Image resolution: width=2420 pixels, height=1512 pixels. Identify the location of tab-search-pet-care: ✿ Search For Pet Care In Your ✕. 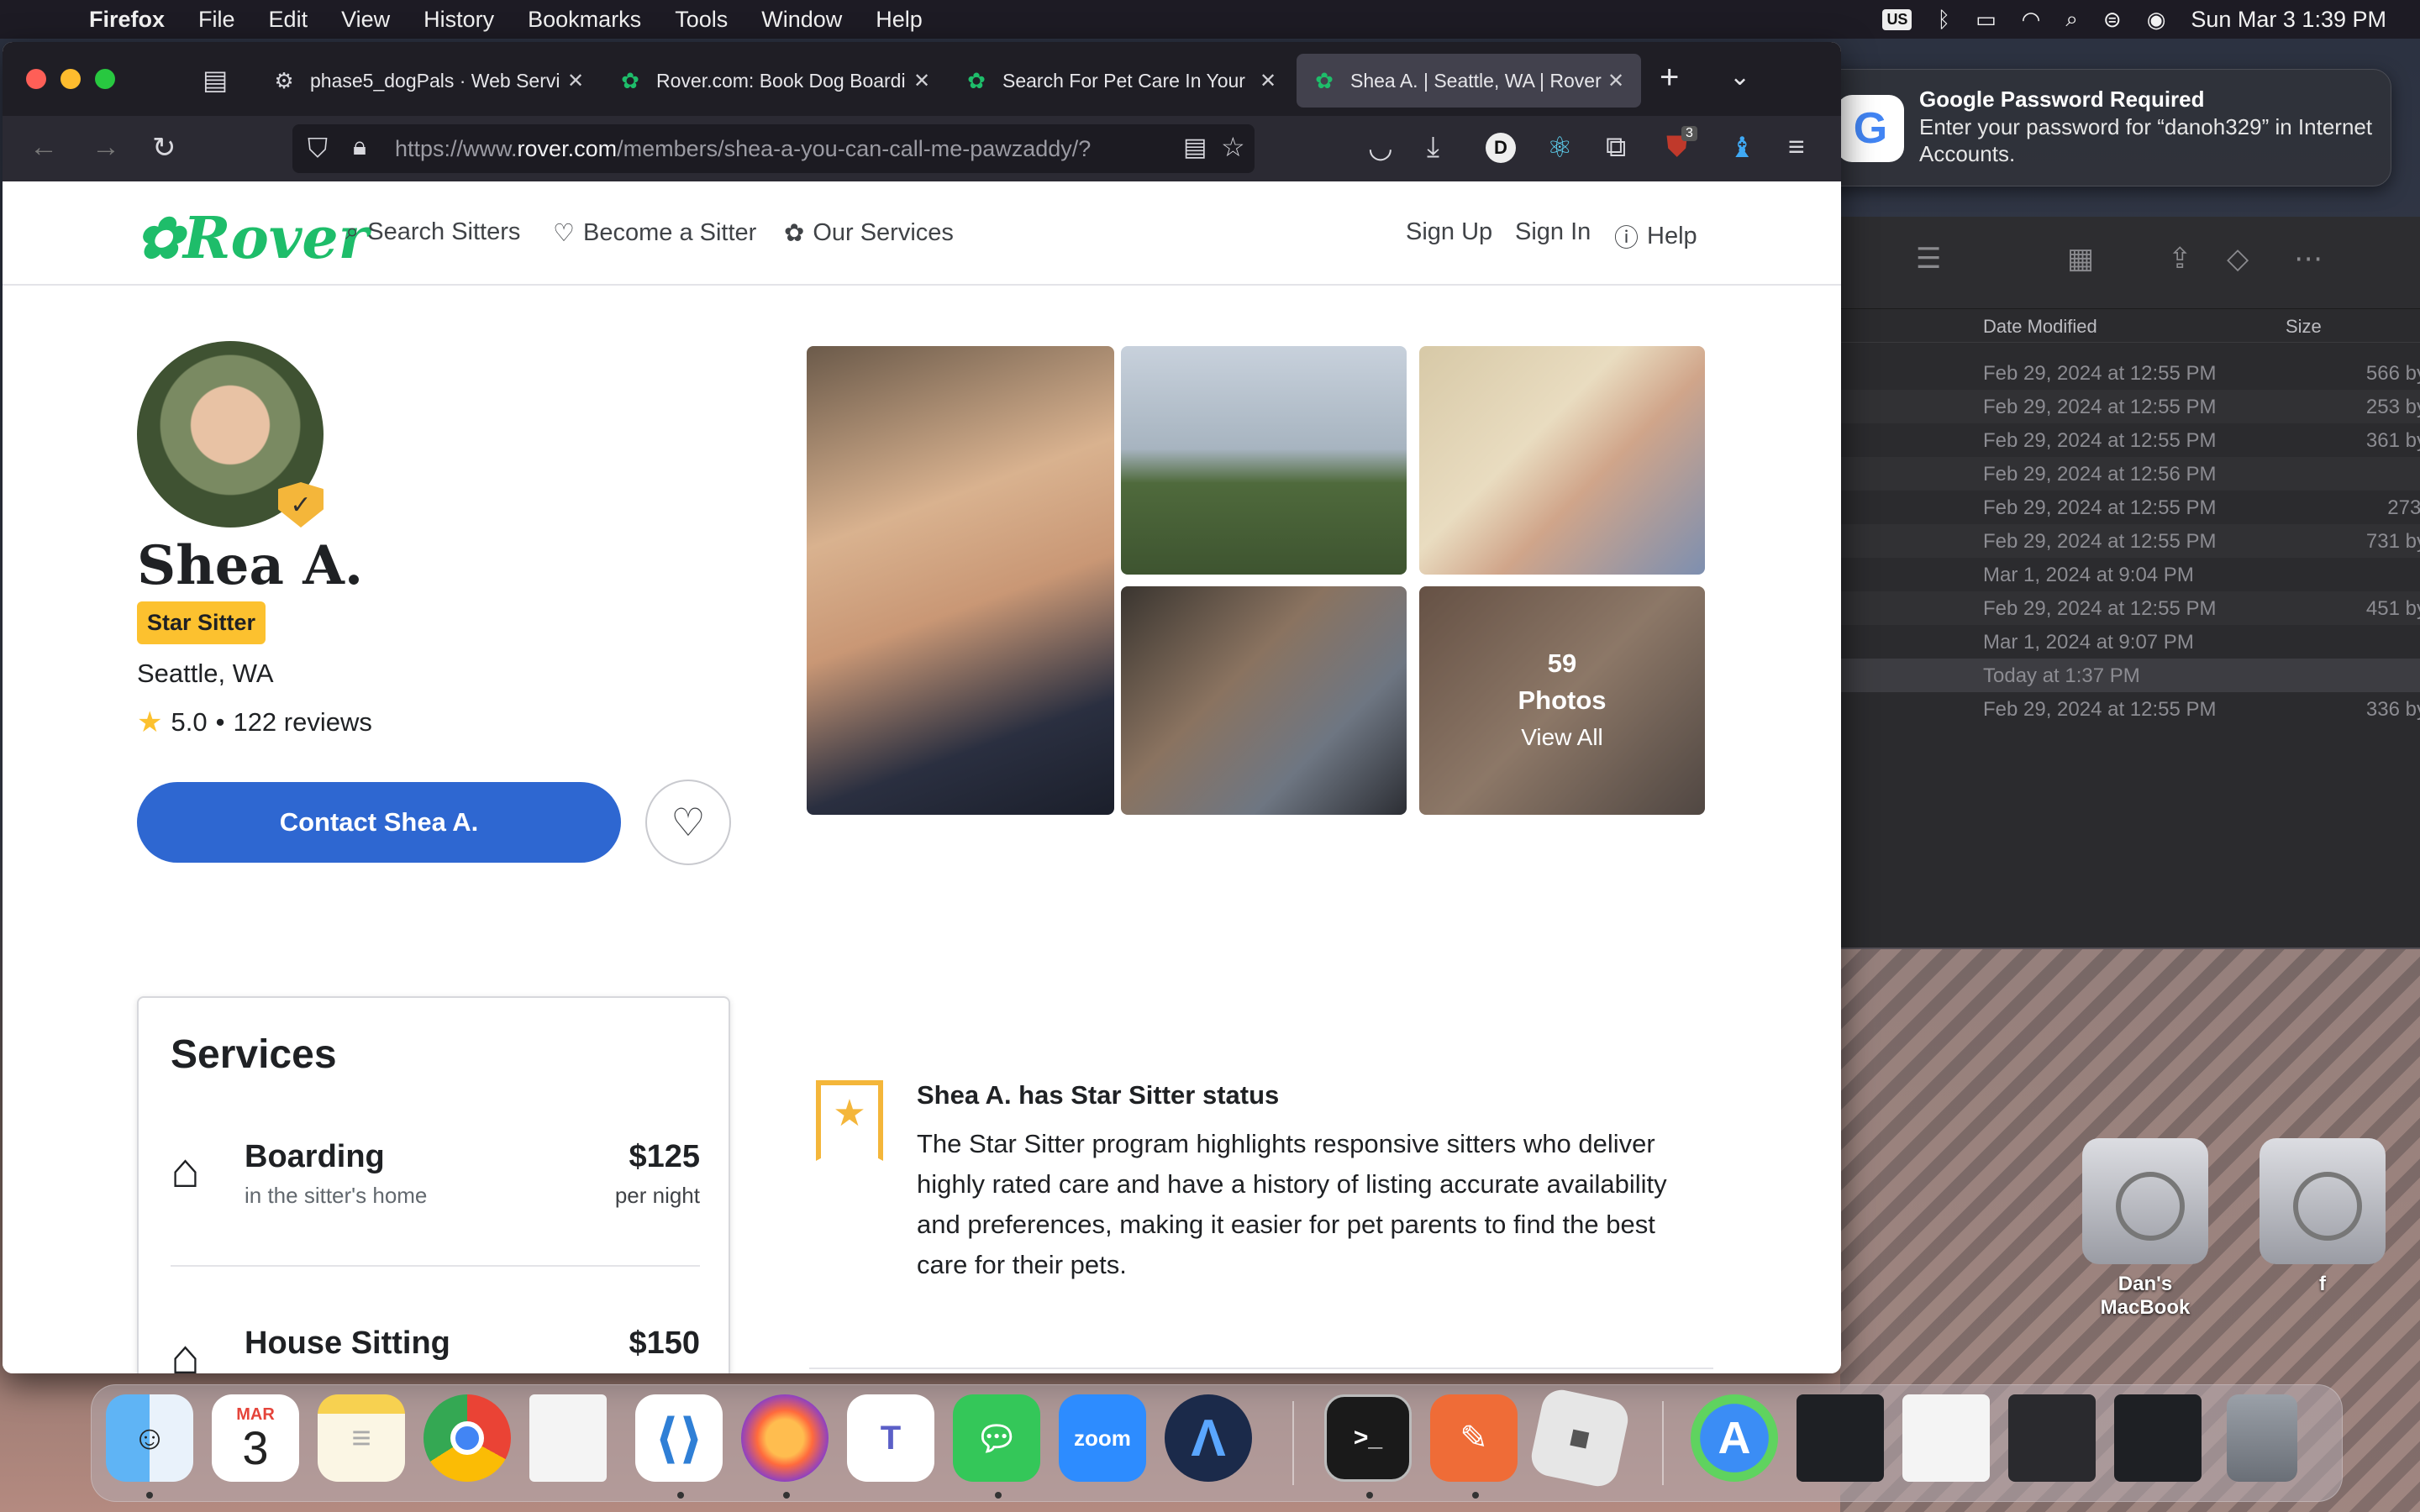
(1121, 81).